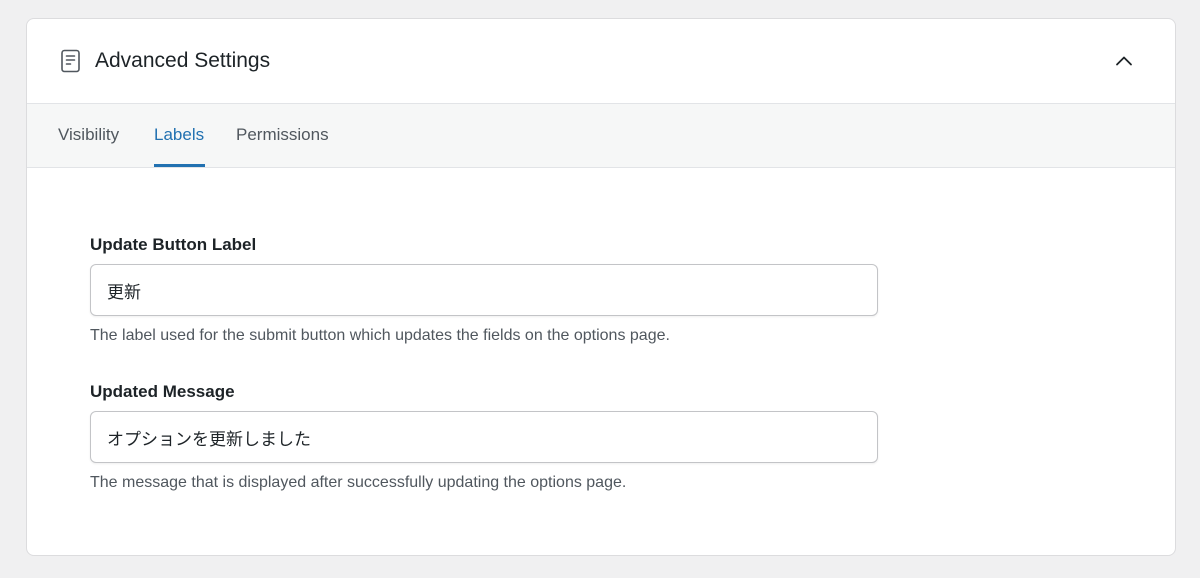 The image size is (1200, 578). I want to click on panel-header: Advanced Settings, so click(601, 61).